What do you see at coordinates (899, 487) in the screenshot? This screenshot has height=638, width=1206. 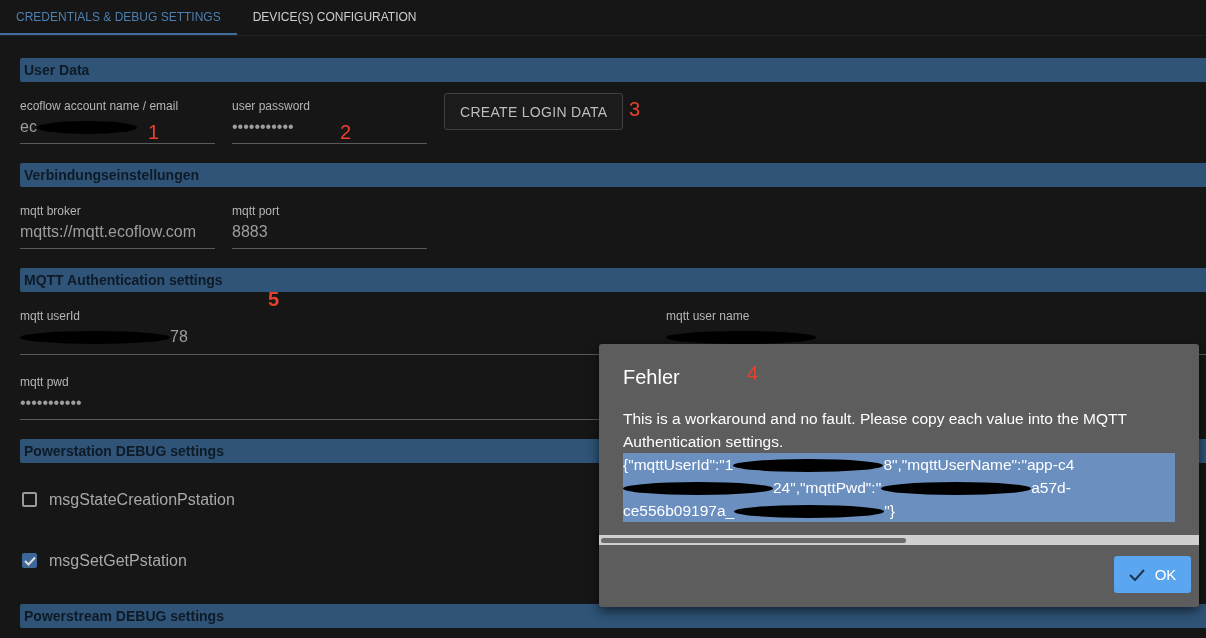 I see `selected-json-text: {"mqttUserId":"1 8","mqttUserName":"app-c4 24","mqttPwd":" a57d-ce556b09197a_ "}` at bounding box center [899, 487].